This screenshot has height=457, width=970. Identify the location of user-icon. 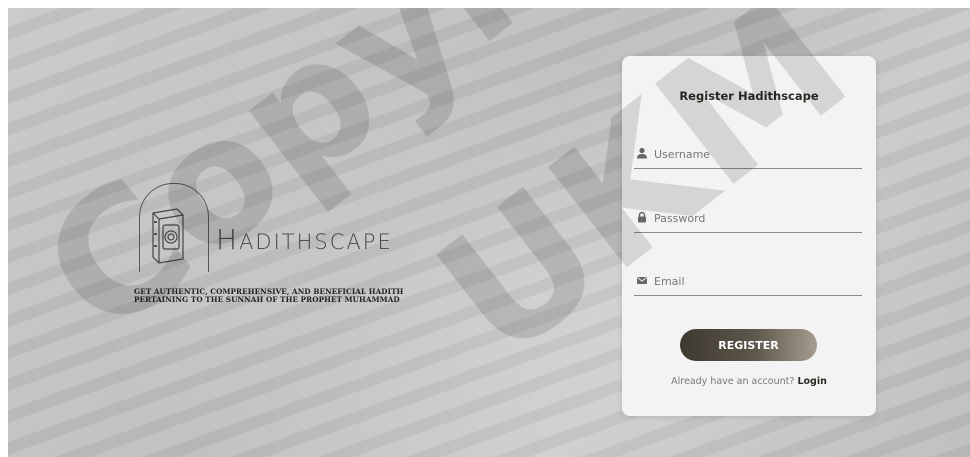
(642, 153).